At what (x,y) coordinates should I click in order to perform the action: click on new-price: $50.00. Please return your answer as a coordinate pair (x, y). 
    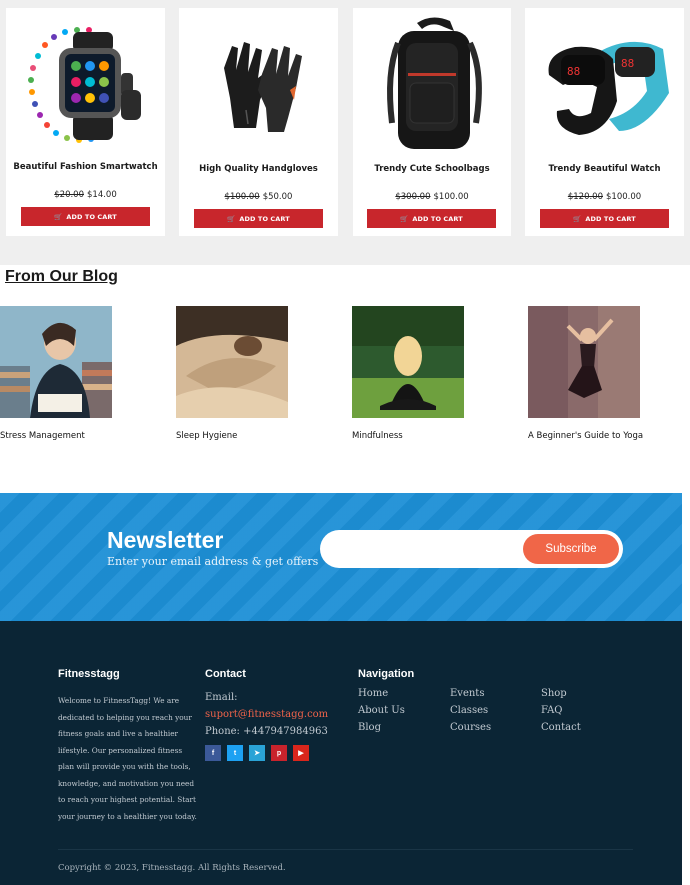
    Looking at the image, I should click on (277, 197).